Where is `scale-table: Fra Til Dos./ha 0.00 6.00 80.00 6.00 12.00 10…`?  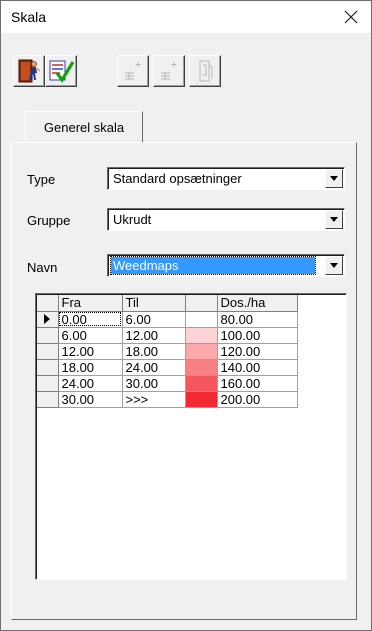 scale-table: Fra Til Dos./ha 0.00 6.00 80.00 6.00 12.00 10… is located at coordinates (167, 351).